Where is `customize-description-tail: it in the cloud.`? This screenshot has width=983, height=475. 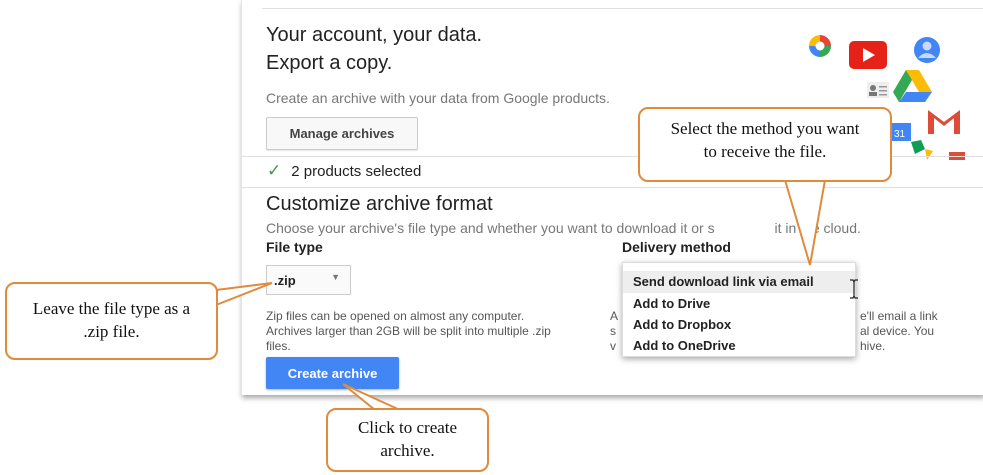 customize-description-tail: it in the cloud. is located at coordinates (817, 228).